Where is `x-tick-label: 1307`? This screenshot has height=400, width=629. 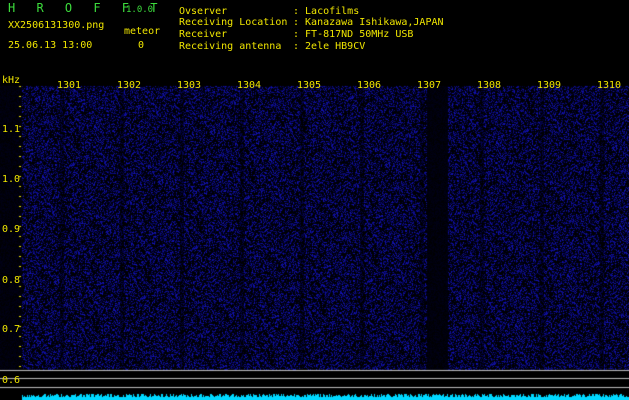 x-tick-label: 1307 is located at coordinates (429, 85).